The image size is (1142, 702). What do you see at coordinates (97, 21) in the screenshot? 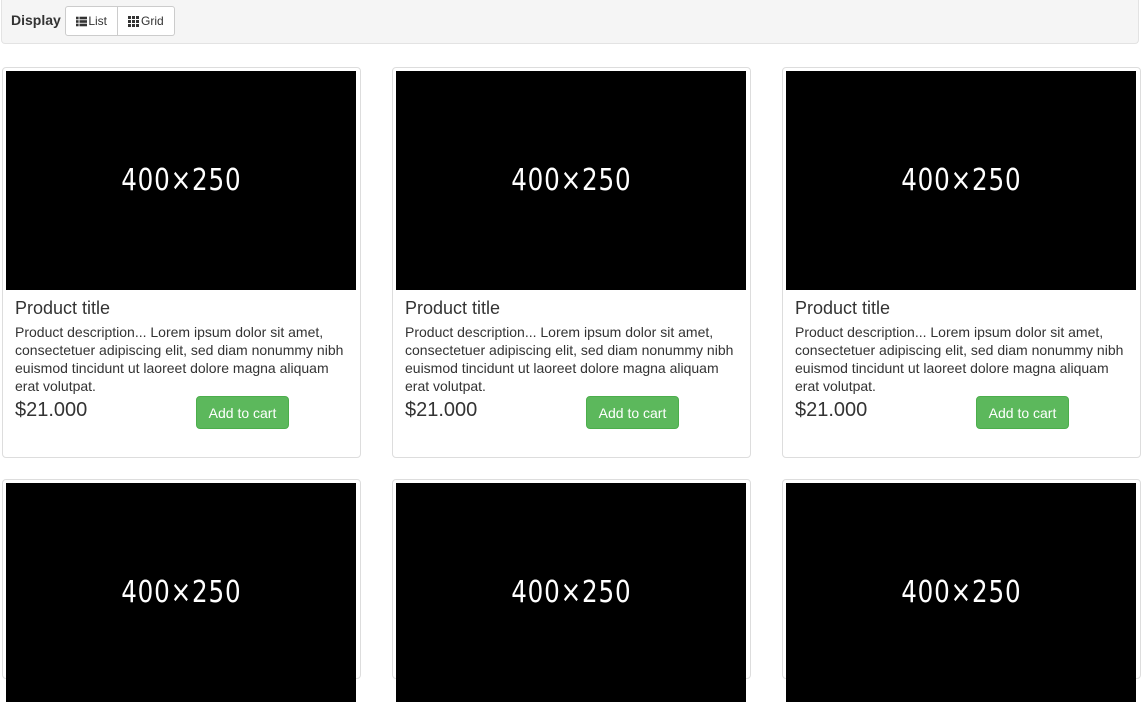
I see `list-view-label: List` at bounding box center [97, 21].